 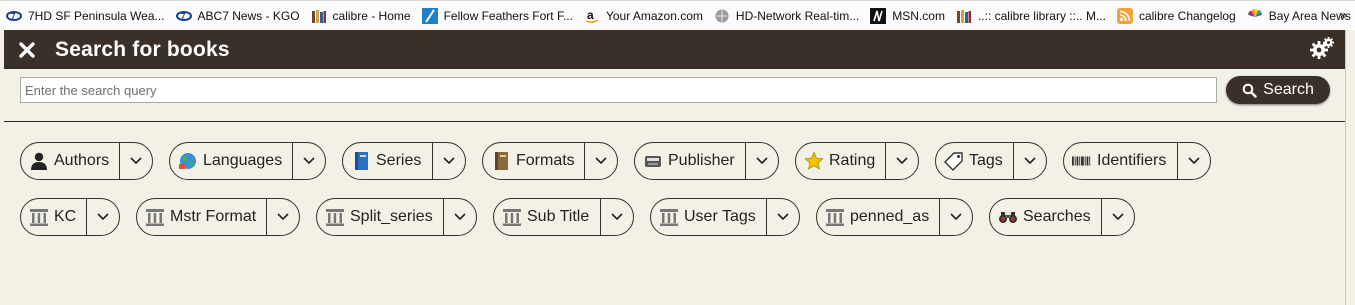 I want to click on bookmark-item: a Your Amazon.com, so click(x=643, y=16).